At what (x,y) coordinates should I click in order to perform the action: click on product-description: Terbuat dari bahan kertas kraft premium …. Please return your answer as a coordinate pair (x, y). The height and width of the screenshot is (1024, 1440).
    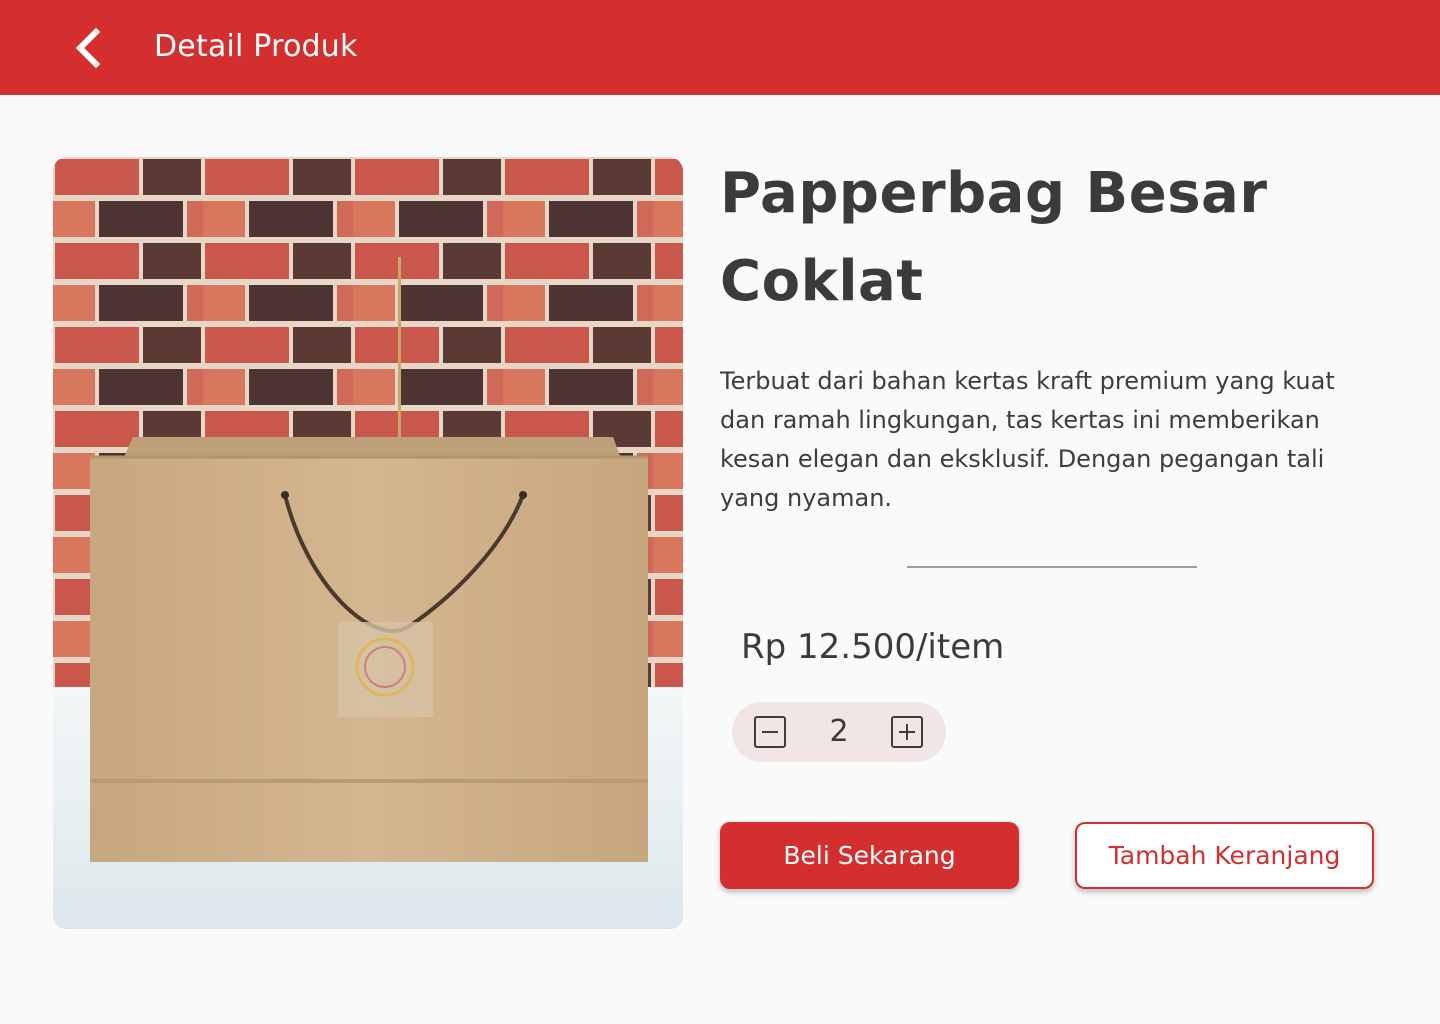
    Looking at the image, I should click on (1027, 439).